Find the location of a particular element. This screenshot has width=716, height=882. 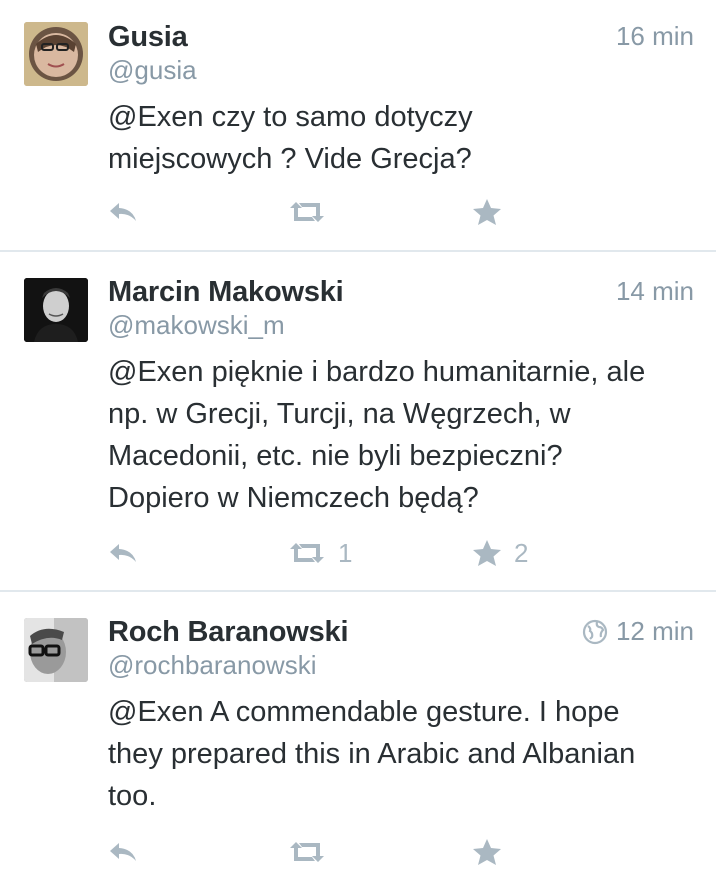

timestamp: 12 min is located at coordinates (638, 631).